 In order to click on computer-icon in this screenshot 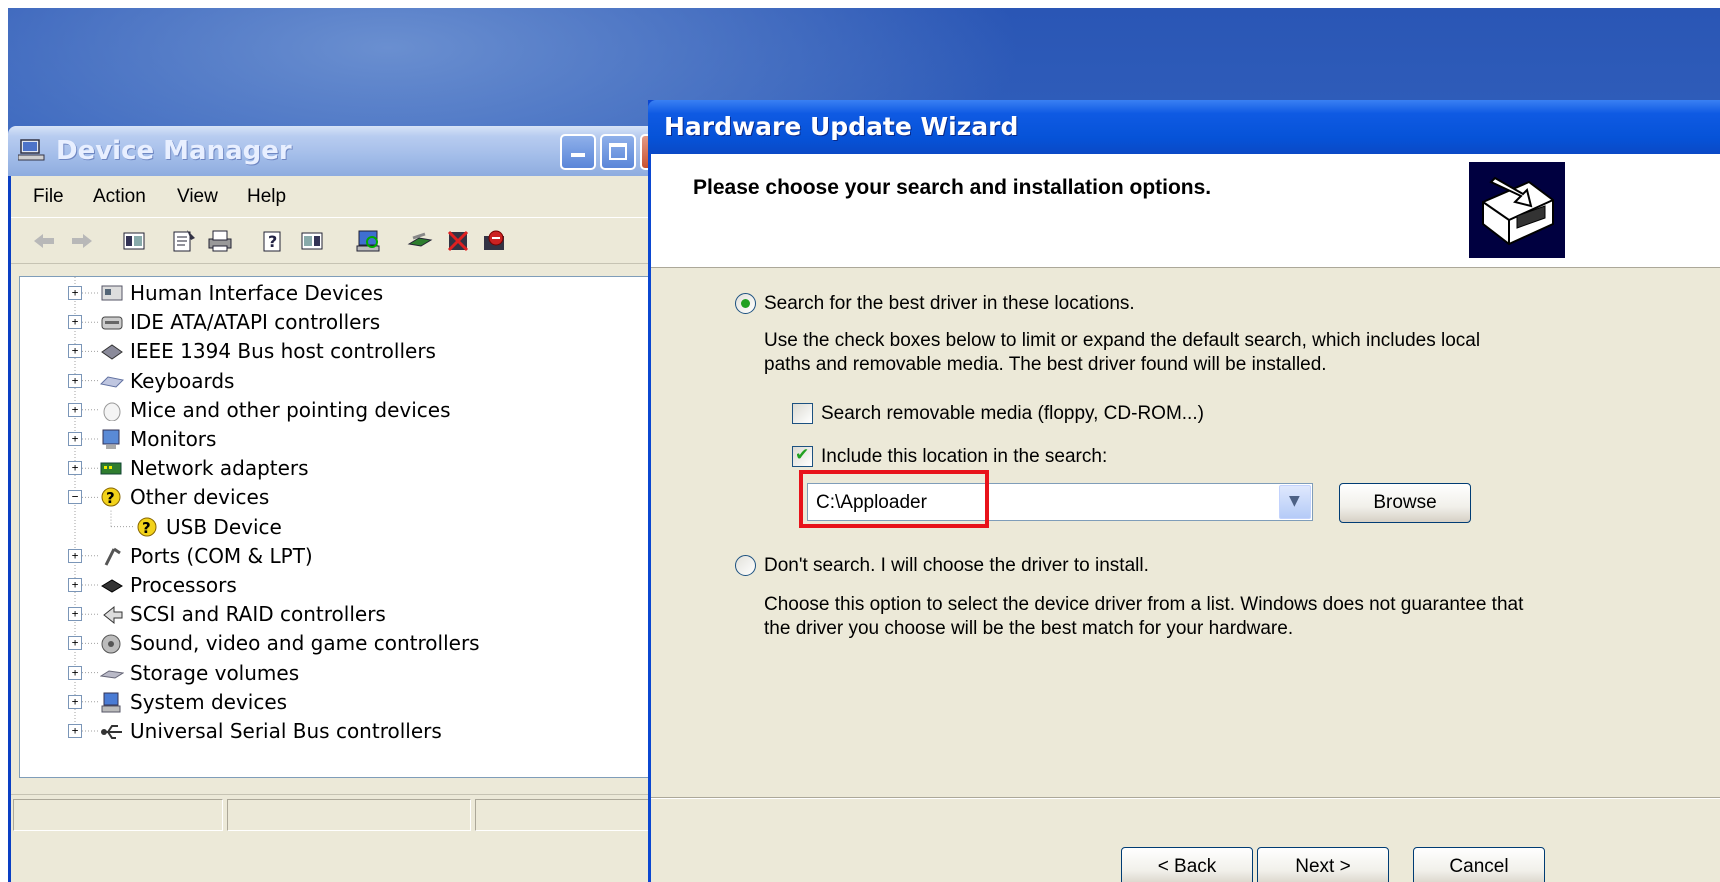, I will do `click(31, 150)`.